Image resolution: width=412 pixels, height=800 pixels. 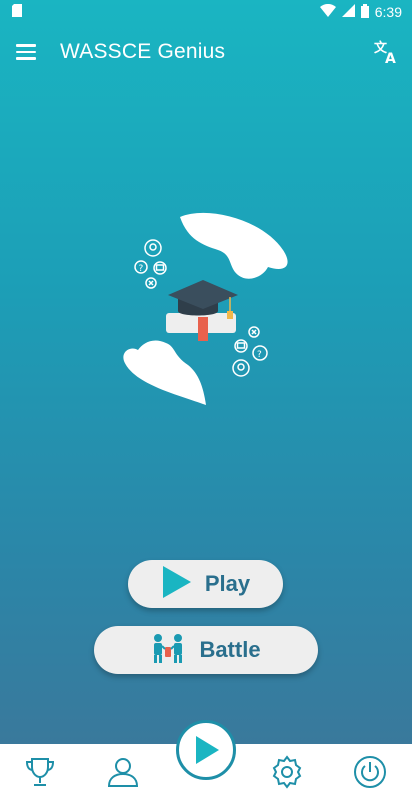 What do you see at coordinates (390, 58) in the screenshot?
I see `svg-text: A` at bounding box center [390, 58].